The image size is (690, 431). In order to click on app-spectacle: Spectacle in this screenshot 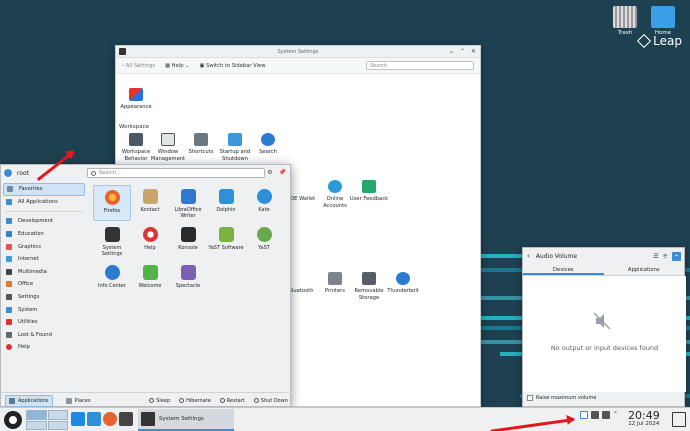, I will do `click(188, 275)`.